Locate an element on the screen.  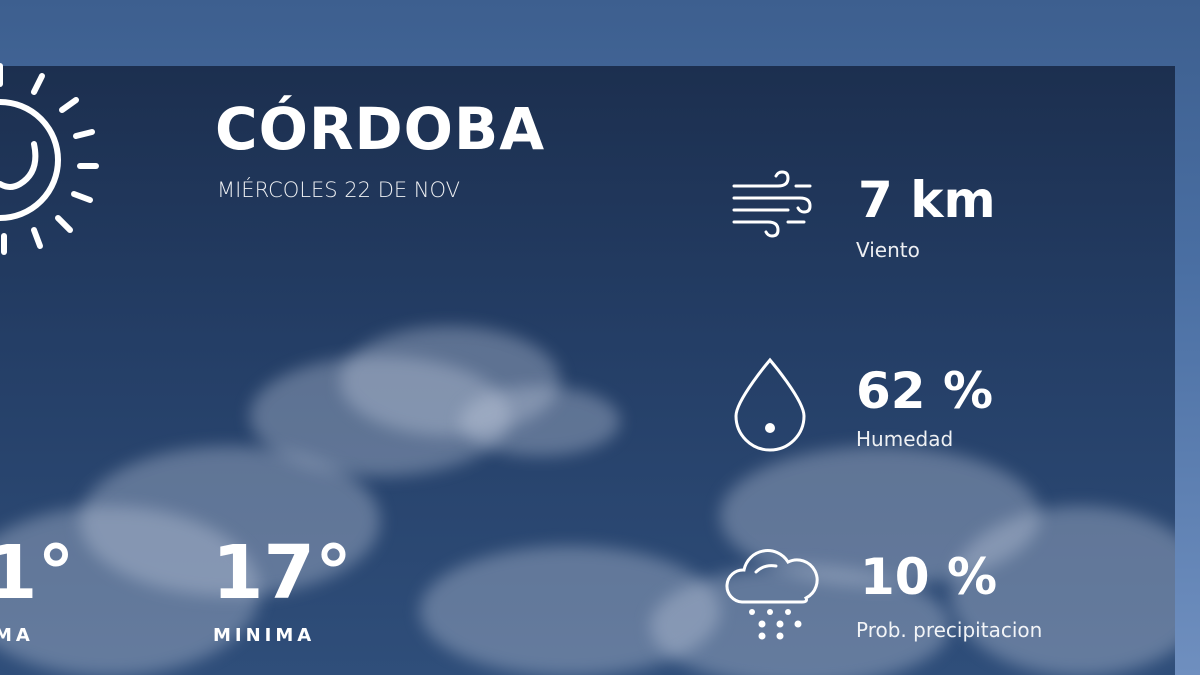
rain-cloud-icon is located at coordinates (772, 594).